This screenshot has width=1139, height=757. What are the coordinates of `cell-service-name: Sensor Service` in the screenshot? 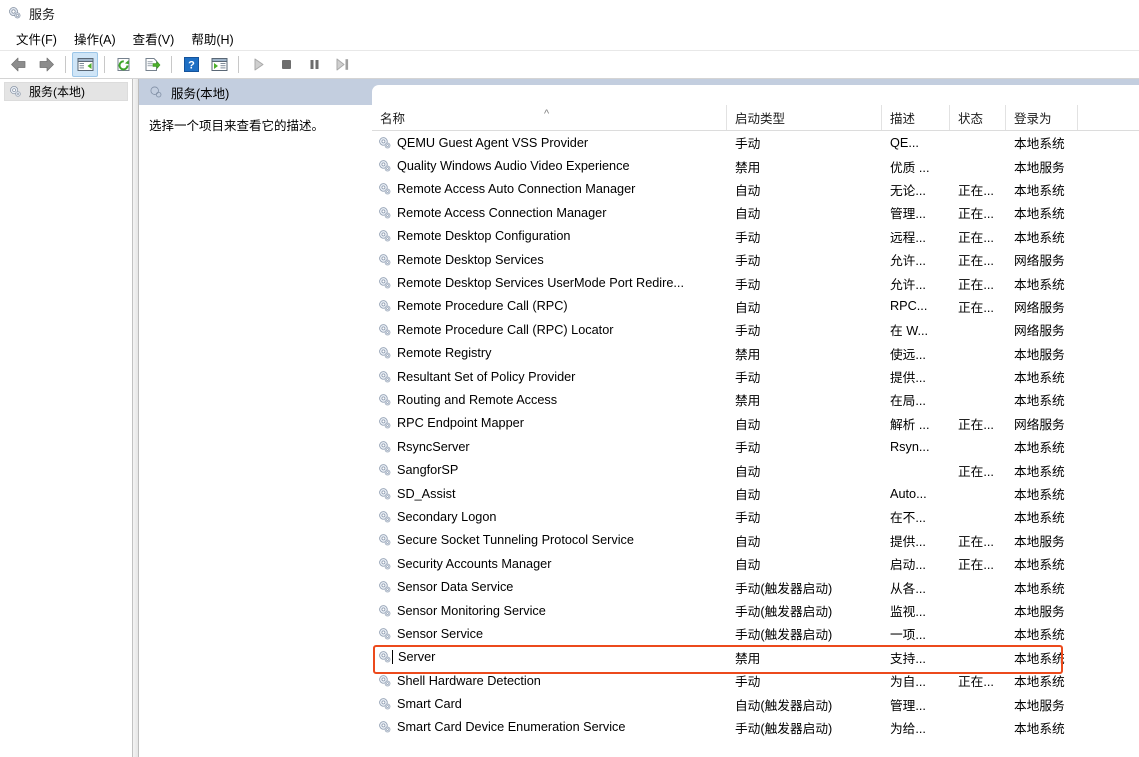 It's located at (549, 634).